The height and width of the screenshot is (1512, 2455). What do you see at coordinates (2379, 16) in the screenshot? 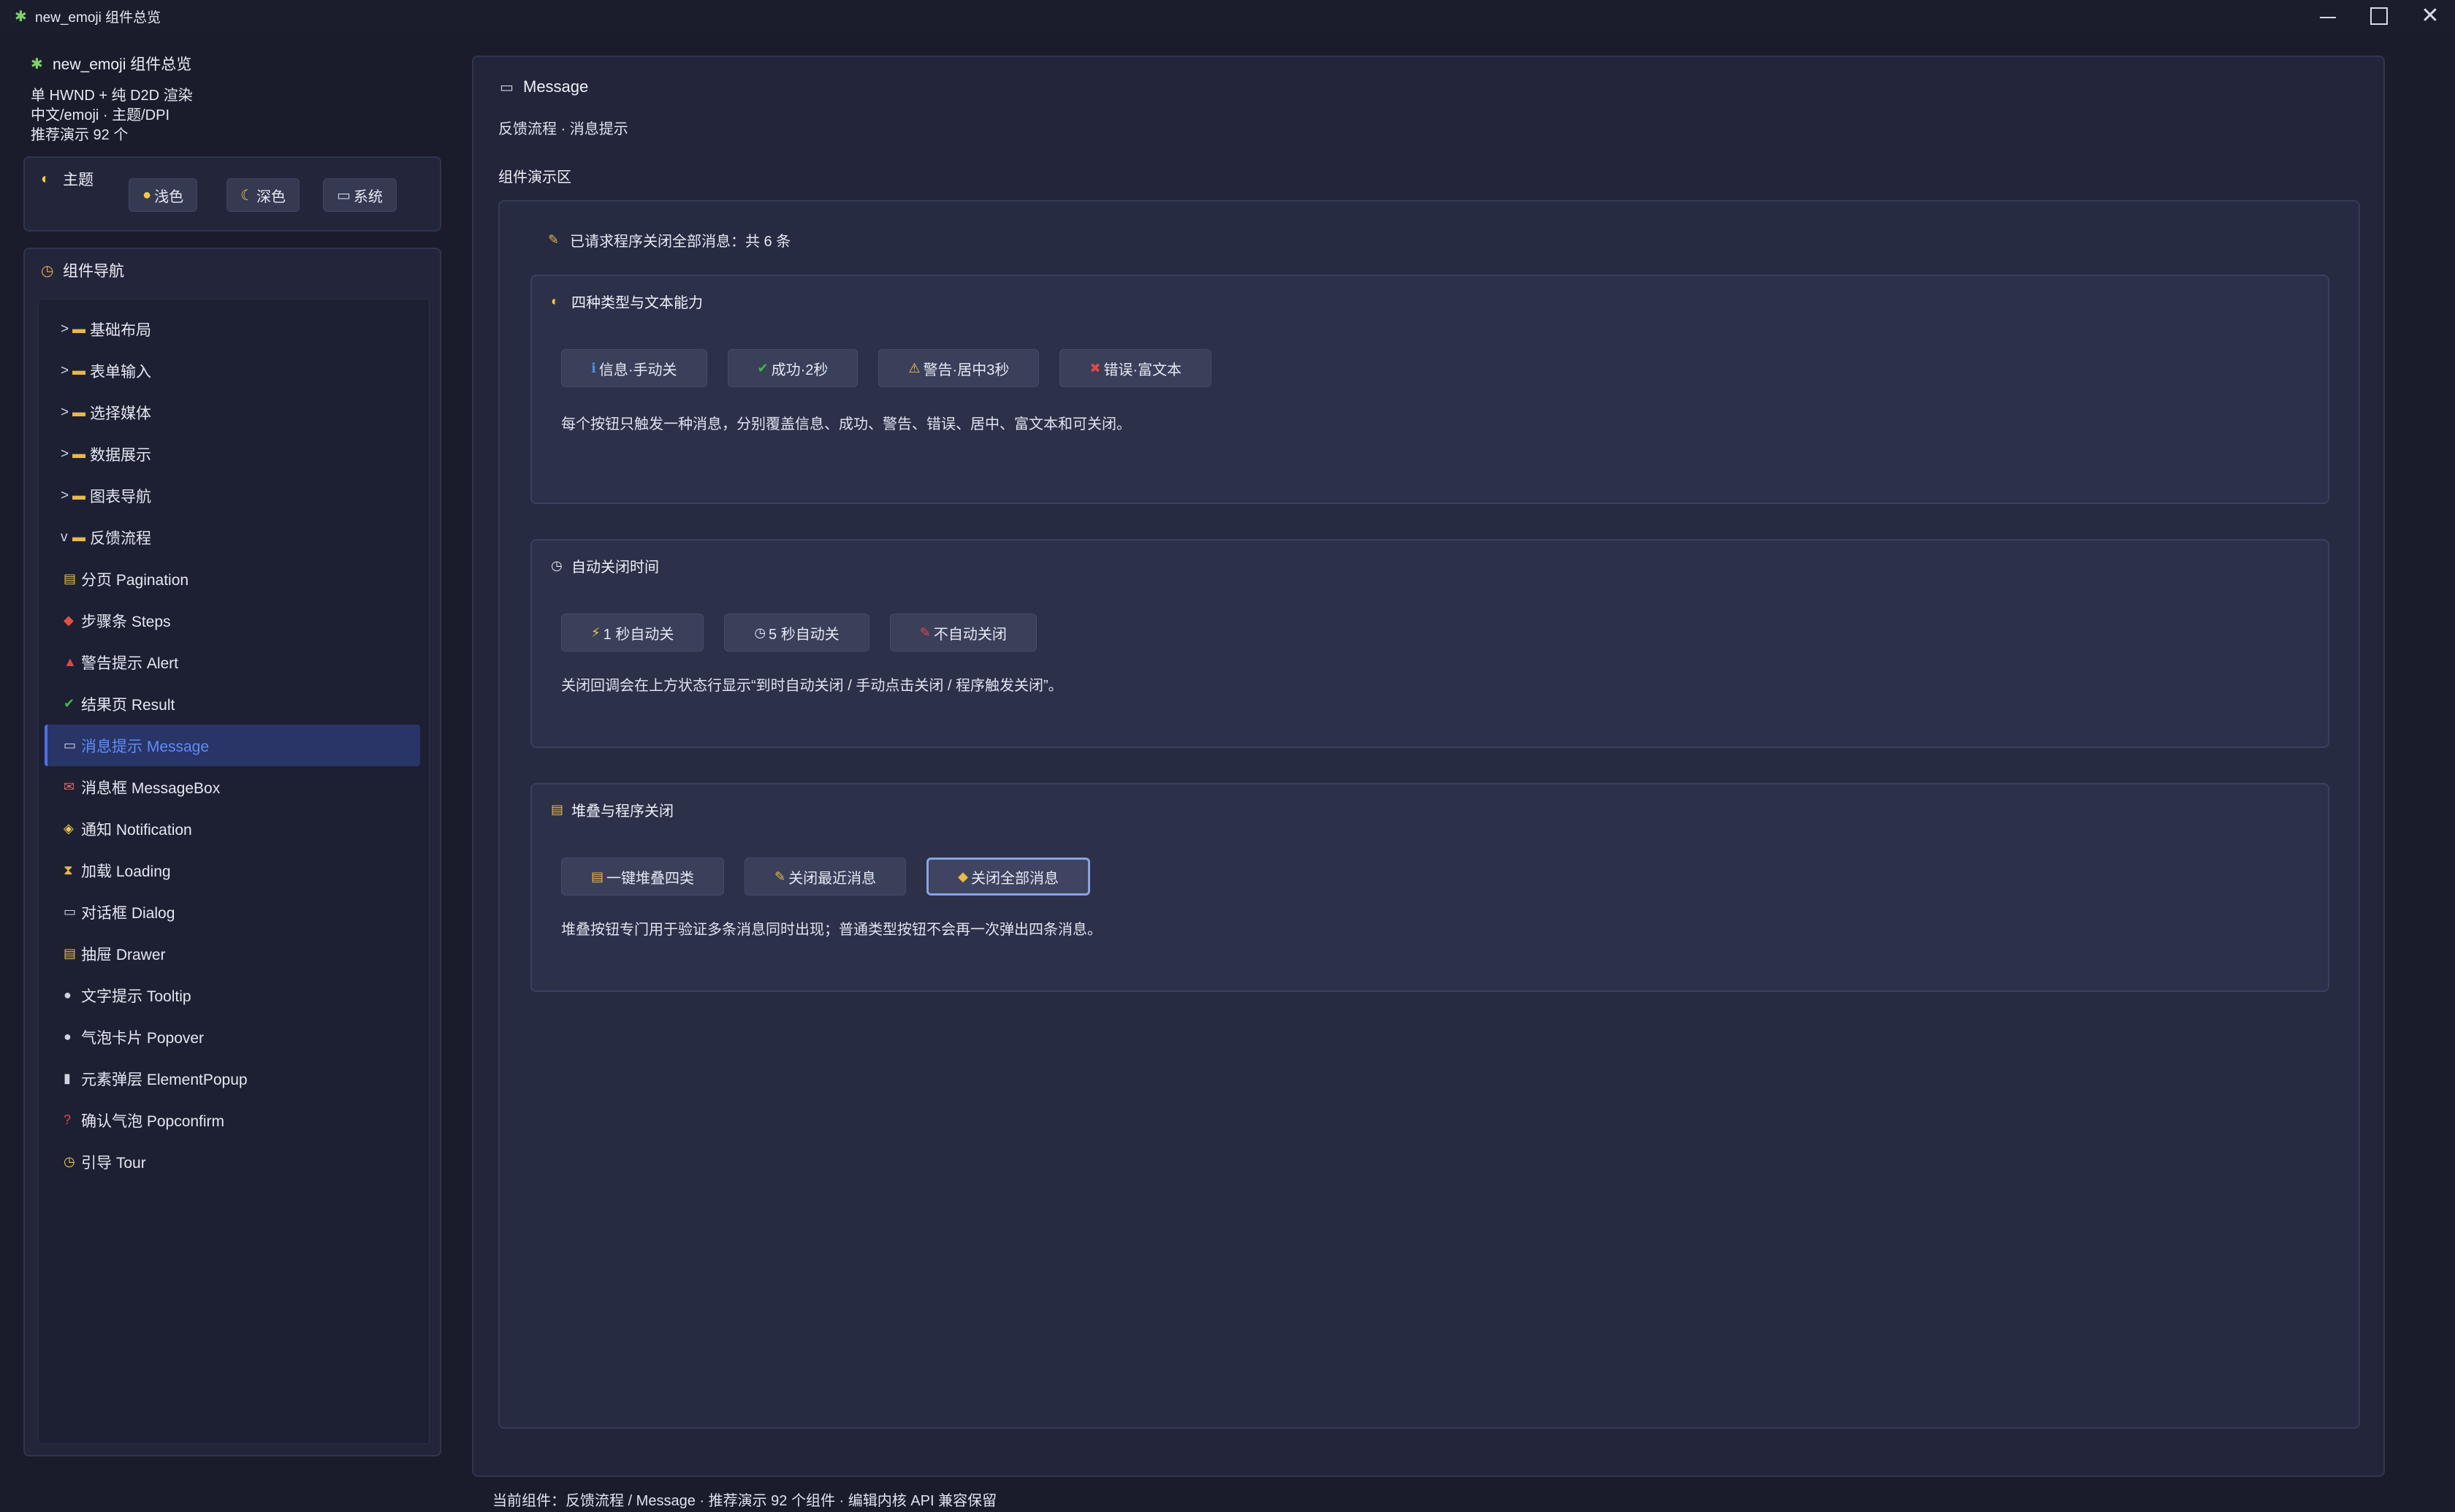
I see `maximize-button` at bounding box center [2379, 16].